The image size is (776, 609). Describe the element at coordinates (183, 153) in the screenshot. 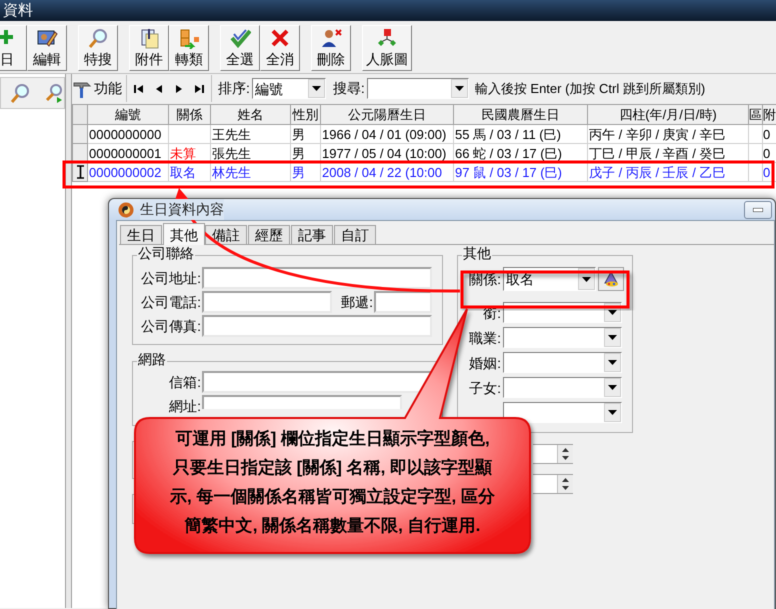

I see `table-cell: 未算` at that location.